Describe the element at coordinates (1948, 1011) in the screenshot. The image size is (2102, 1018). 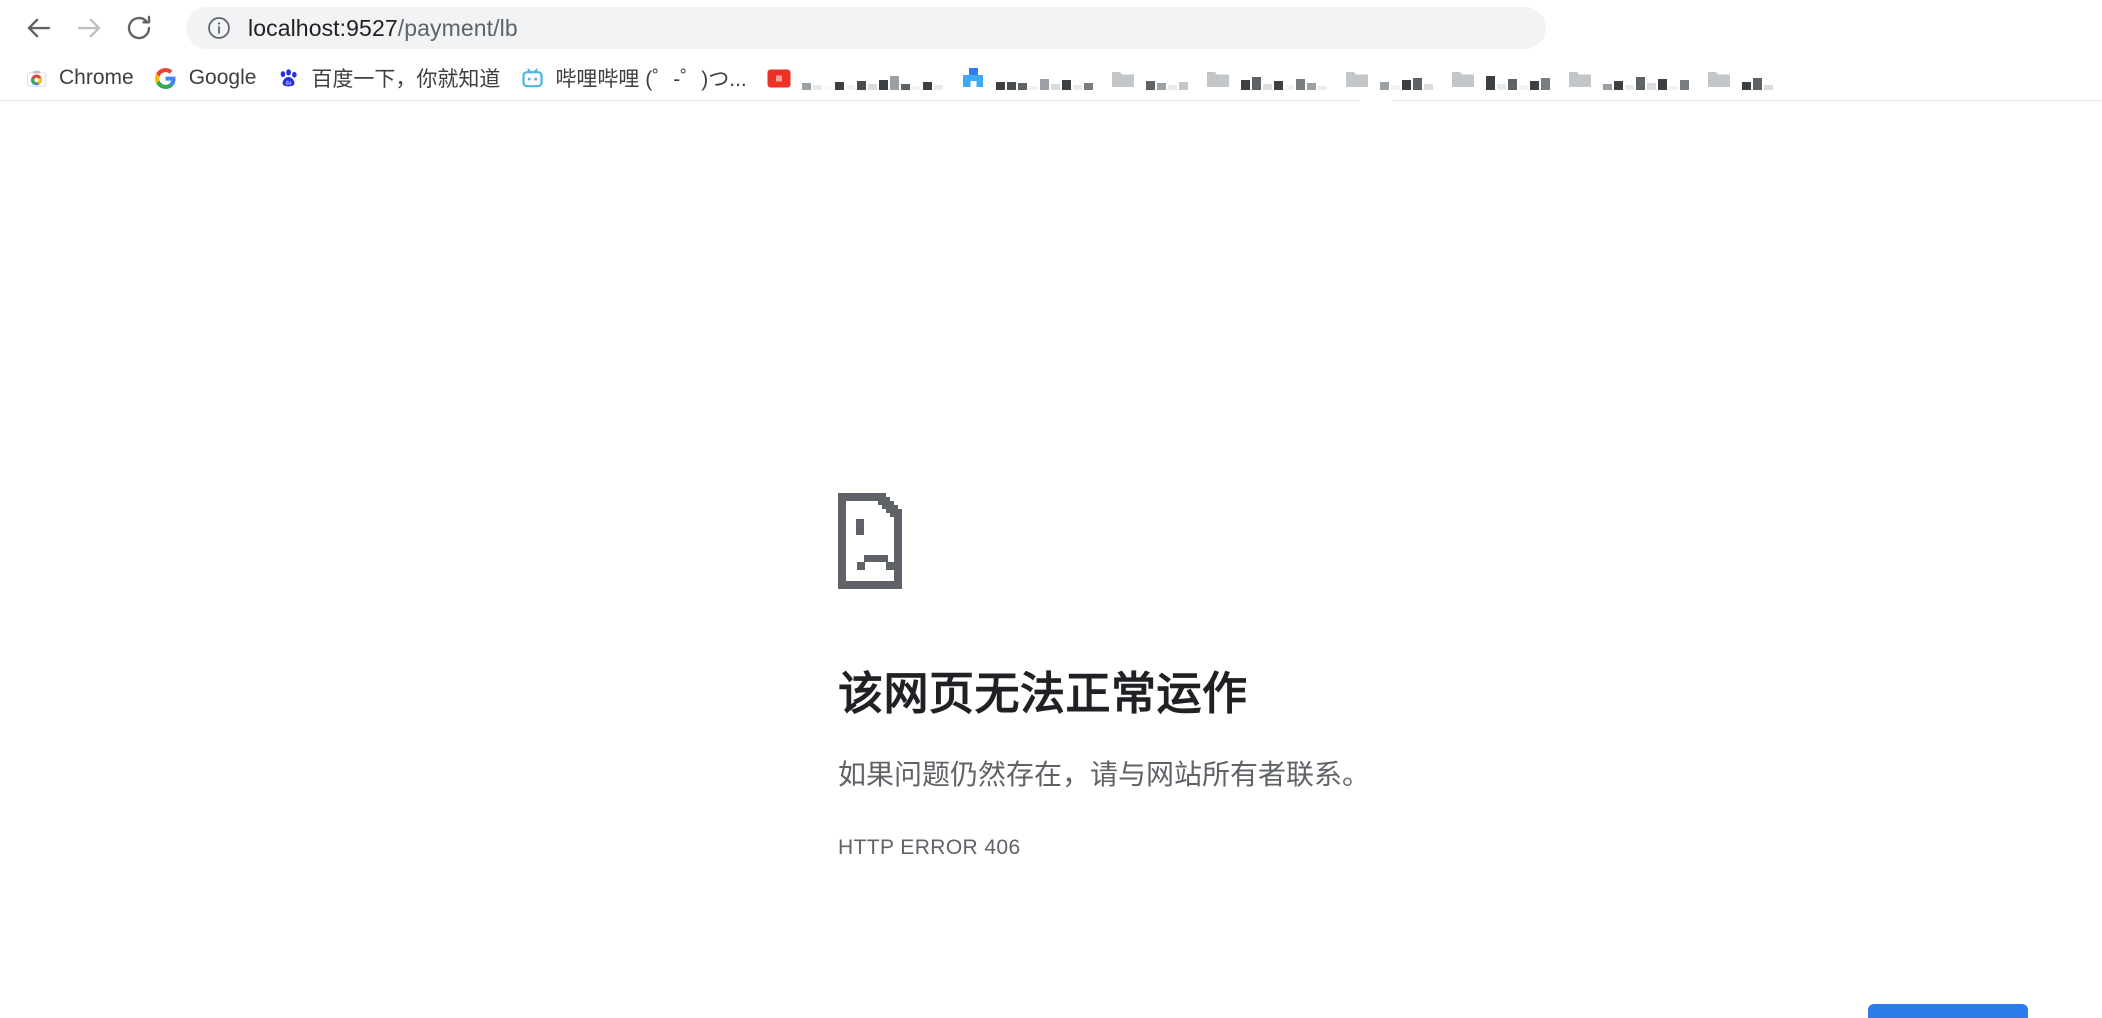
I see `reload-page-button: 重新加载` at that location.